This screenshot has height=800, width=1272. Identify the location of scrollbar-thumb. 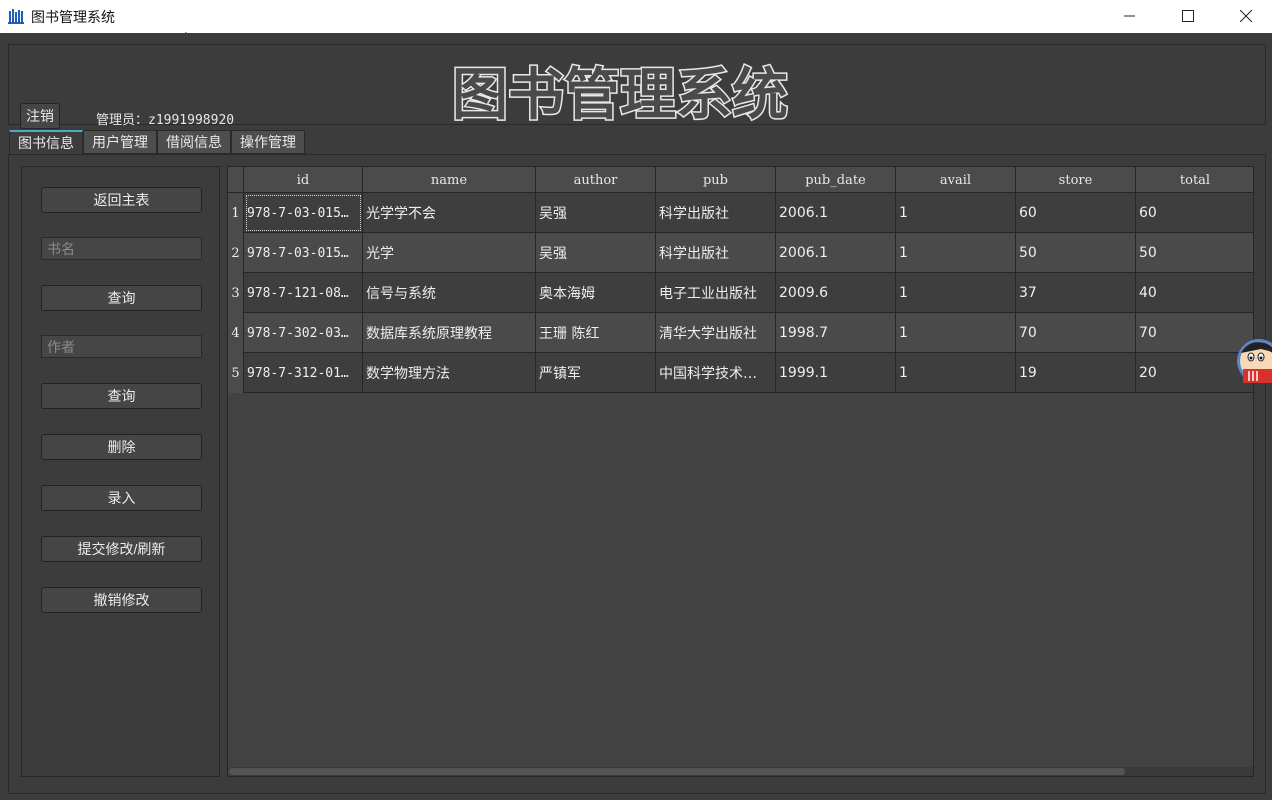
(677, 771).